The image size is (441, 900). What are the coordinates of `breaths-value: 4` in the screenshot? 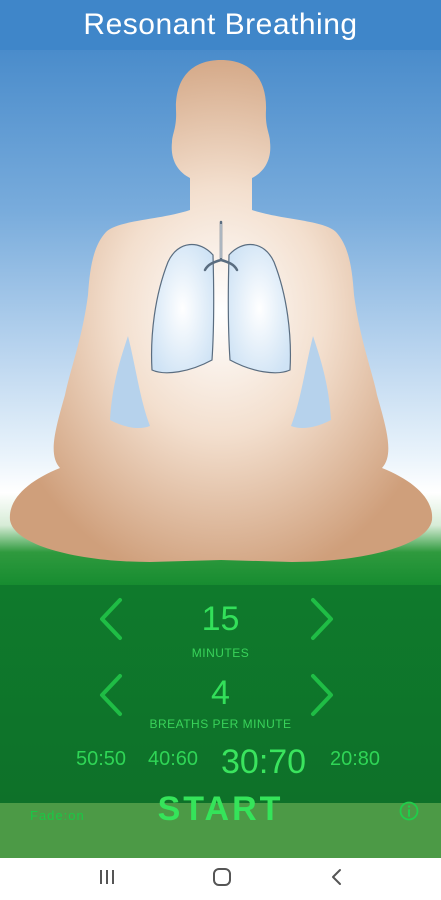 It's located at (220, 693).